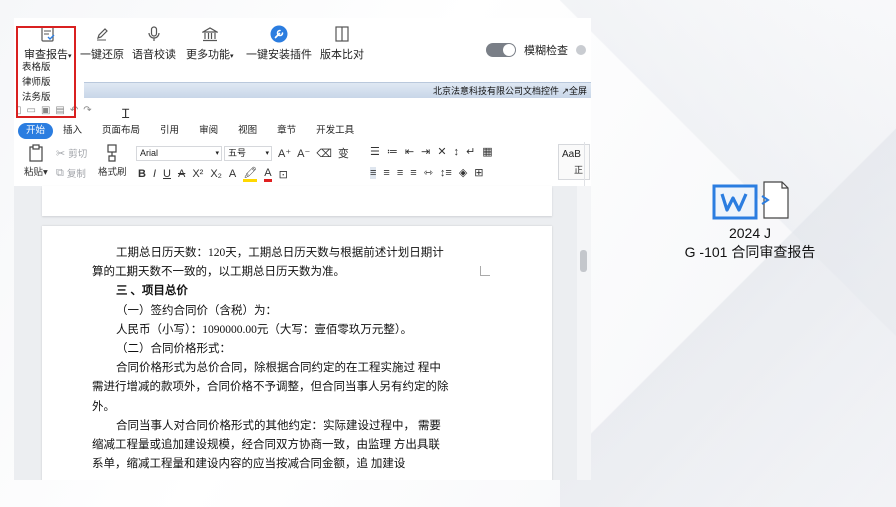  What do you see at coordinates (154, 174) in the screenshot?
I see `italic-icon: I` at bounding box center [154, 174].